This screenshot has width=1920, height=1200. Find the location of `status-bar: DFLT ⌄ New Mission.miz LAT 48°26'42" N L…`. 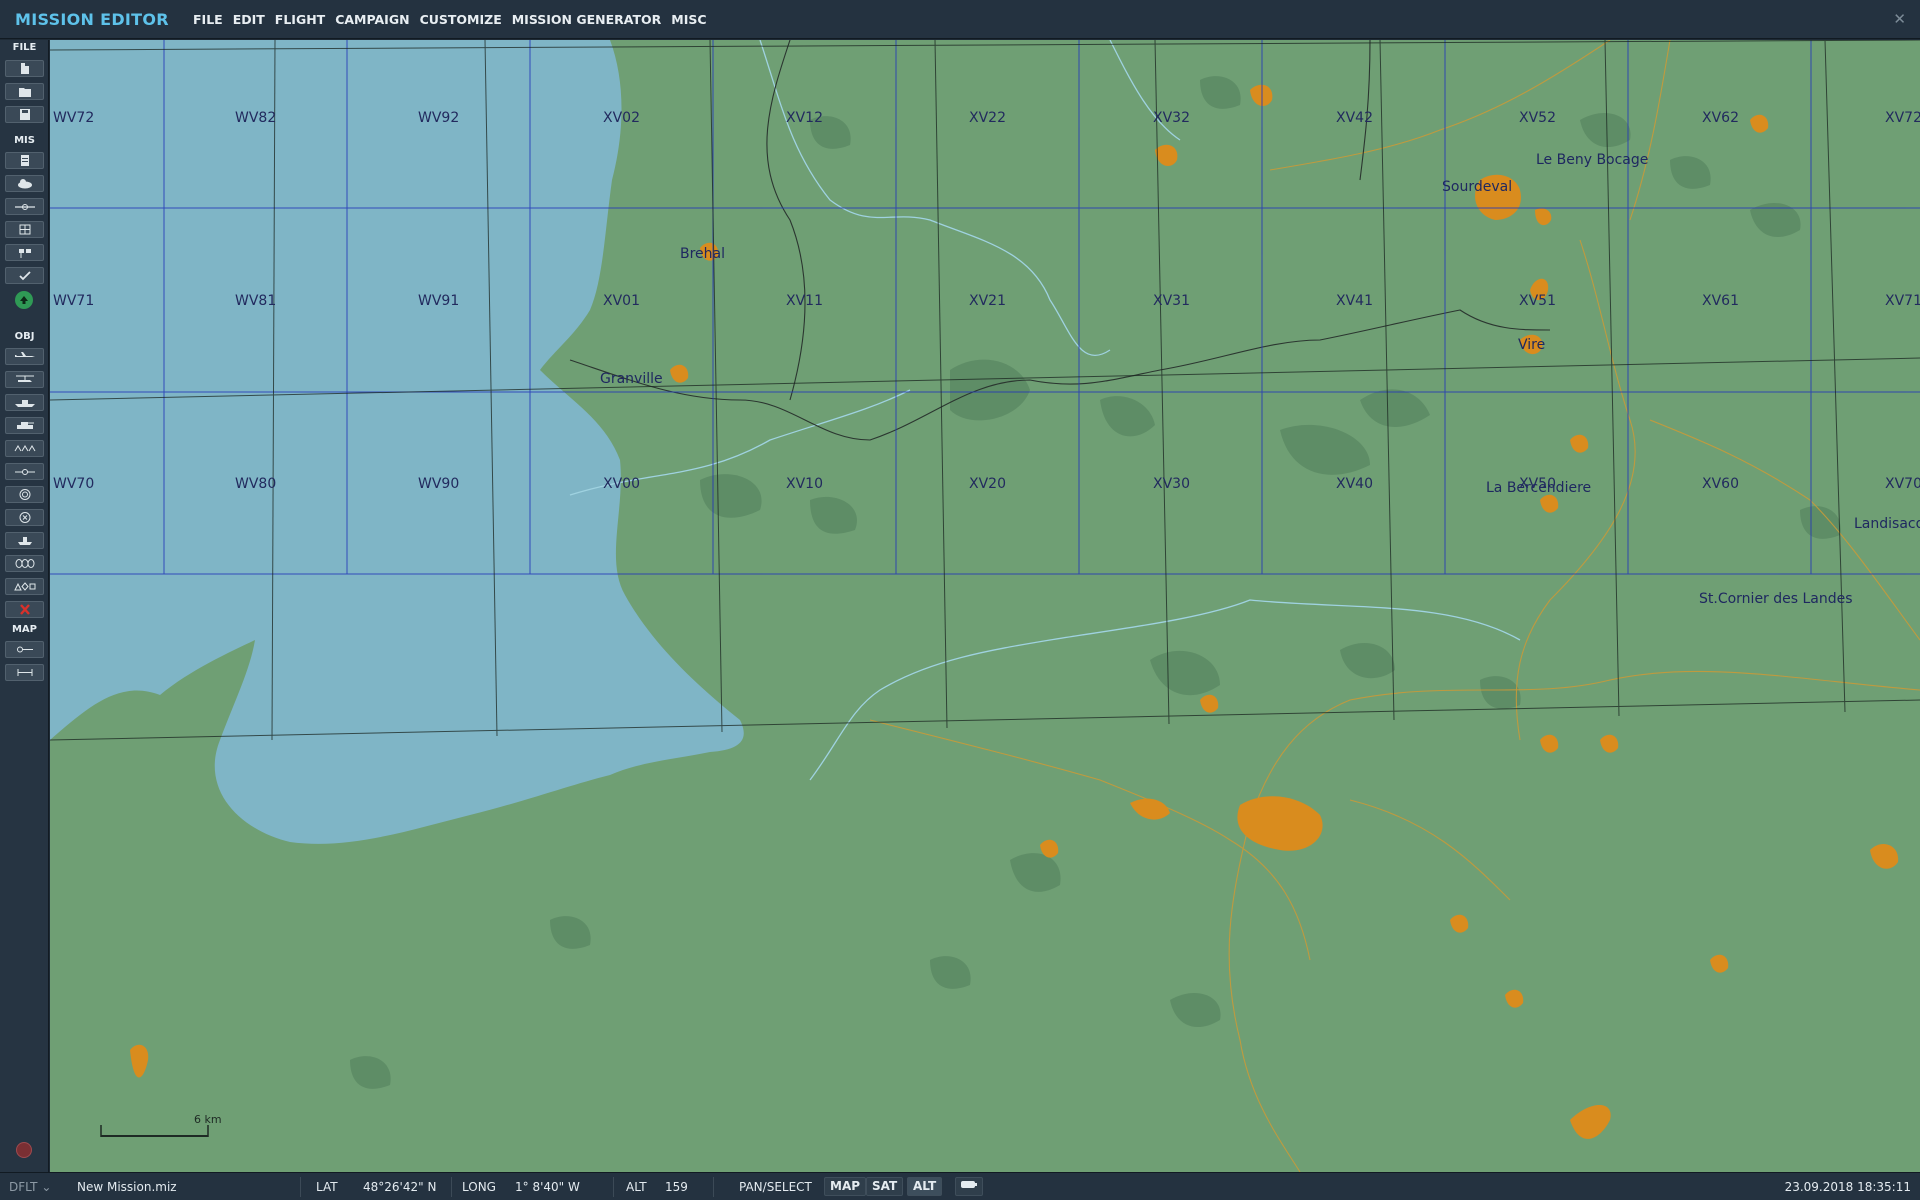

status-bar: DFLT ⌄ New Mission.miz LAT 48°26'42" N L… is located at coordinates (960, 1186).